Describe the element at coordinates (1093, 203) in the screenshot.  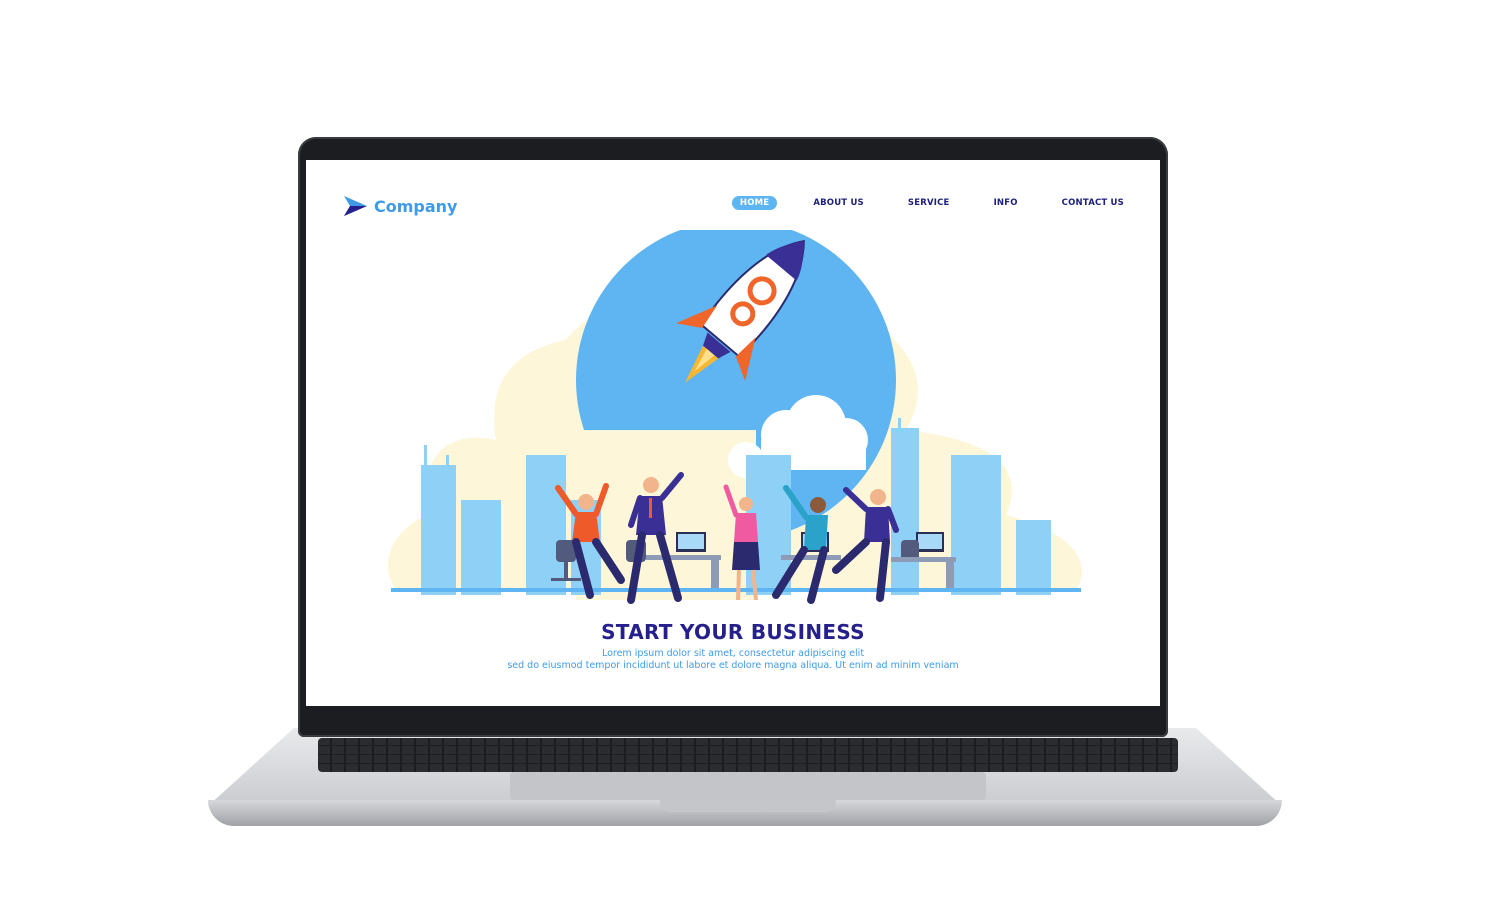
I see `nav-contact-us: CONTACT US` at that location.